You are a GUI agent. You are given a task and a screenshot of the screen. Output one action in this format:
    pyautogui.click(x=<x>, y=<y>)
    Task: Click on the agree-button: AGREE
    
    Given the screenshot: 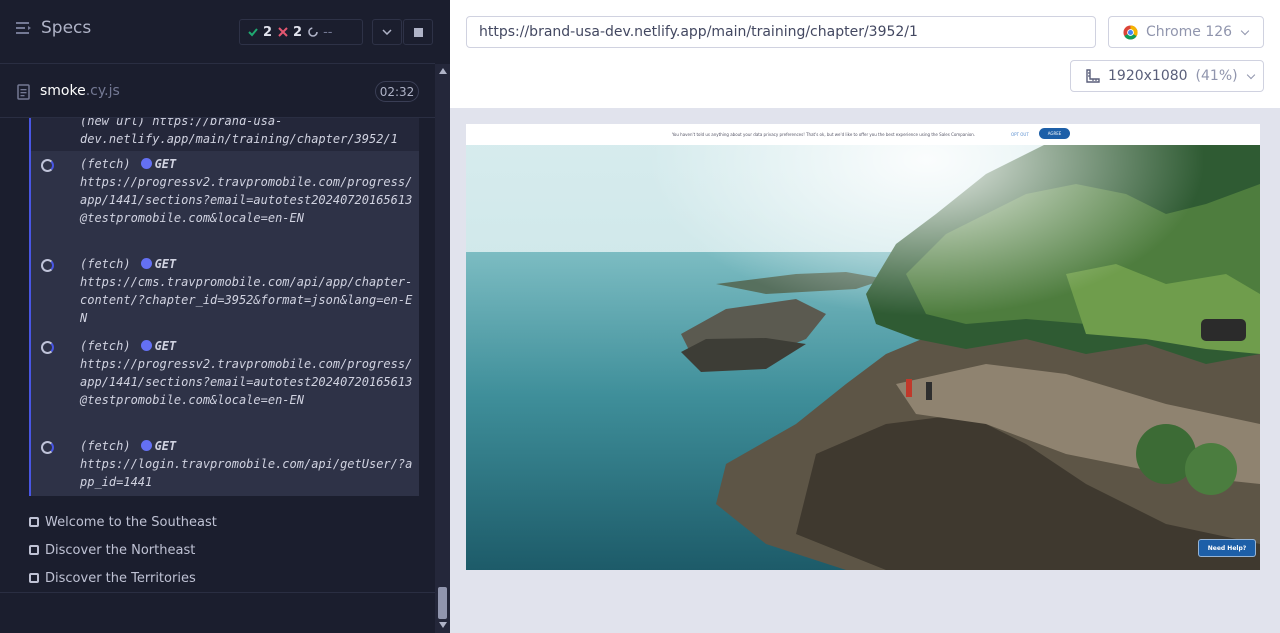 What is the action you would take?
    pyautogui.click(x=1054, y=133)
    